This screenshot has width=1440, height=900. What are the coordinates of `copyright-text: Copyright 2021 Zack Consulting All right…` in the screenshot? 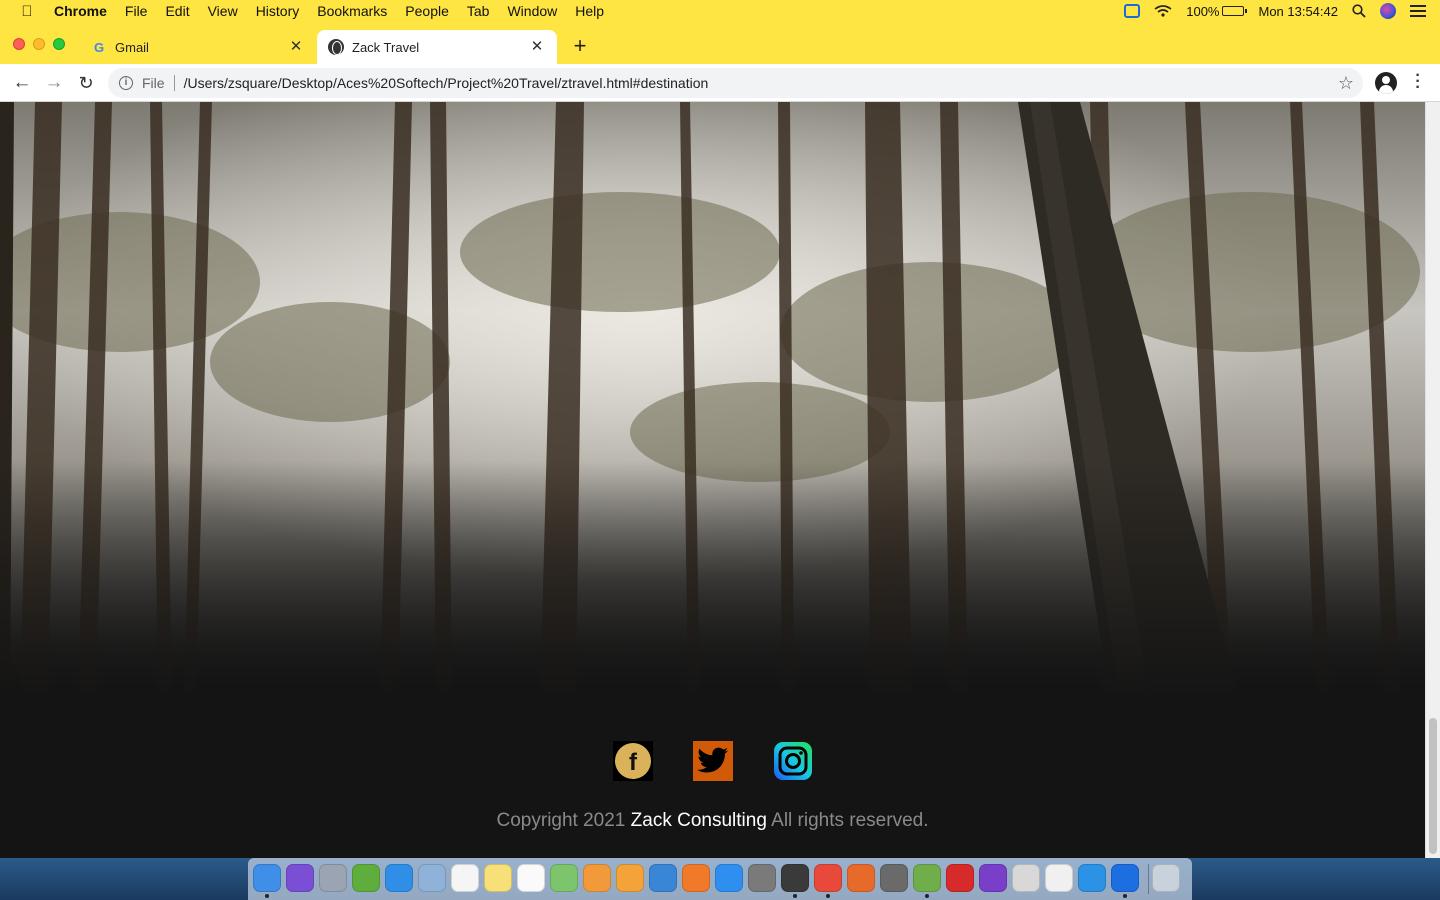 It's located at (712, 821).